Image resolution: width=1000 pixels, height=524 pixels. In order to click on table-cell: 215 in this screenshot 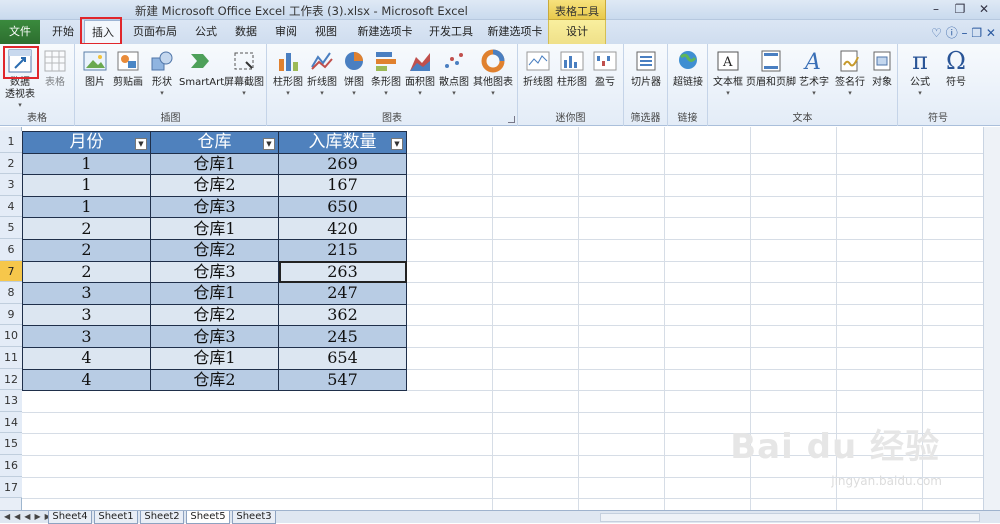, I will do `click(342, 250)`.